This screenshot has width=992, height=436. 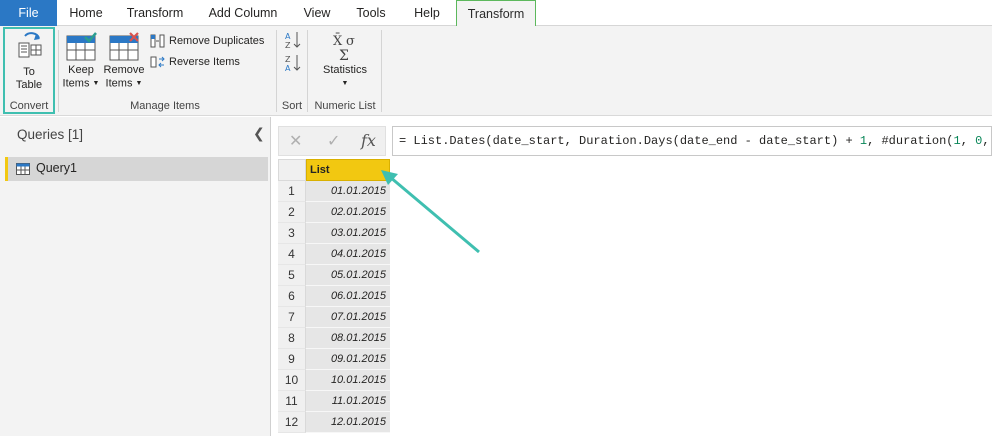 What do you see at coordinates (292, 233) in the screenshot?
I see `row-number: 3` at bounding box center [292, 233].